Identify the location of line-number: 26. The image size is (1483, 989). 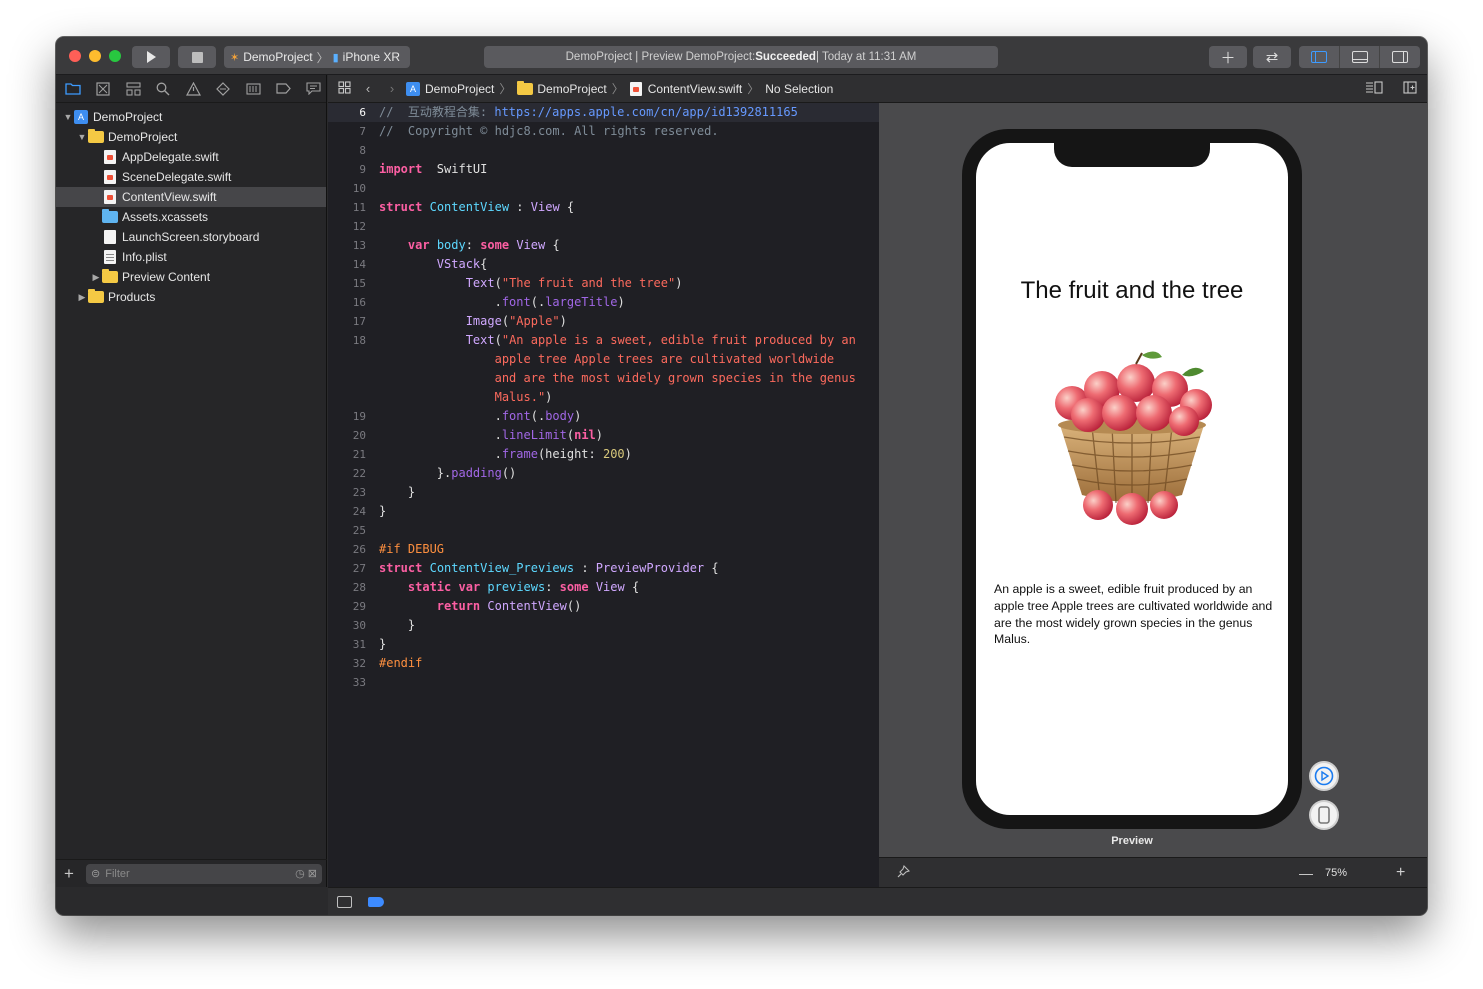
(347, 549).